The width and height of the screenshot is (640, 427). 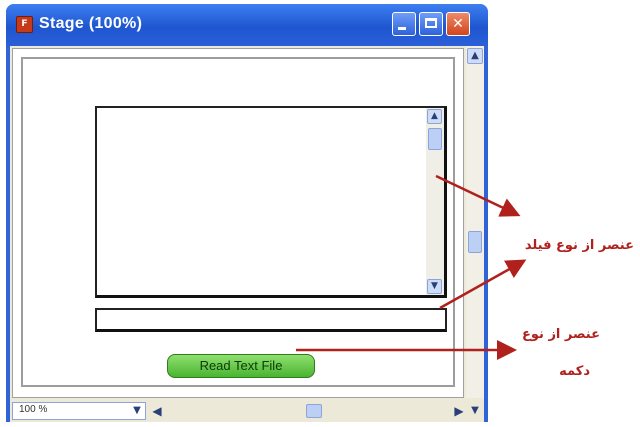 I want to click on arrow-to-textarea, so click(x=478, y=195).